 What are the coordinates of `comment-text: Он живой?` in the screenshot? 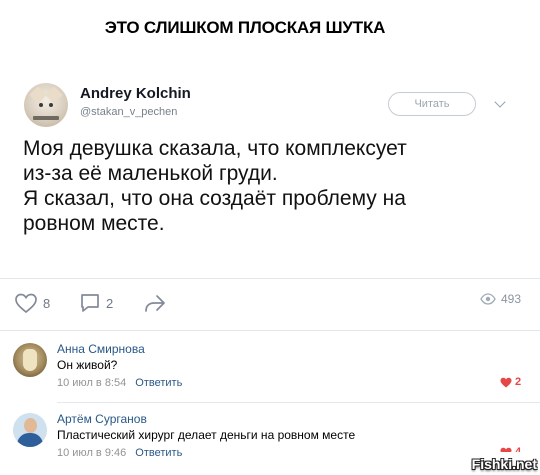 It's located at (87, 365).